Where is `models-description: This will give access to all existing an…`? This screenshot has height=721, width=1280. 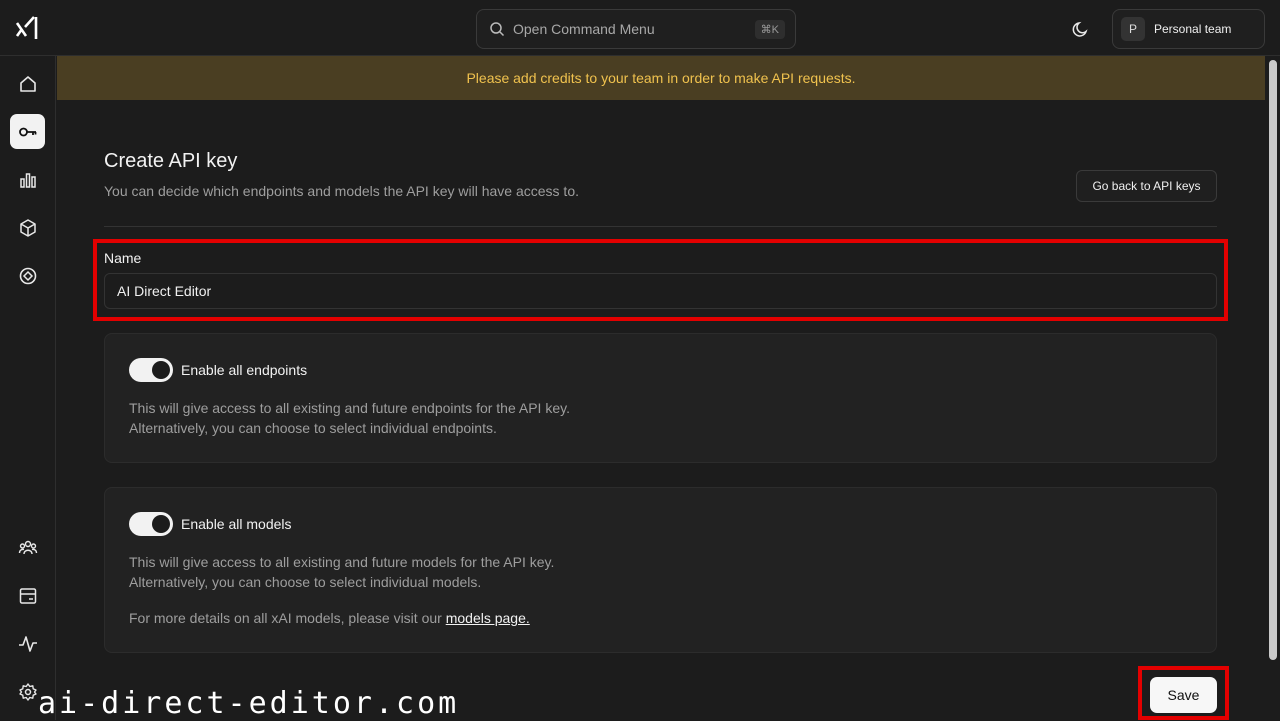
models-description: This will give access to all existing an… is located at coordinates (341, 572).